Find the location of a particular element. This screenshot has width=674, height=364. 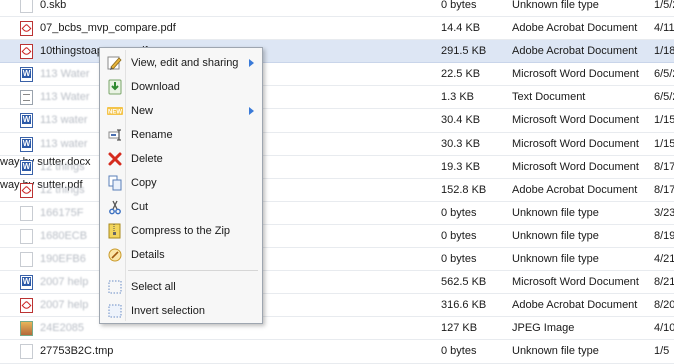

menu-item-rename: Rename is located at coordinates (181, 135).